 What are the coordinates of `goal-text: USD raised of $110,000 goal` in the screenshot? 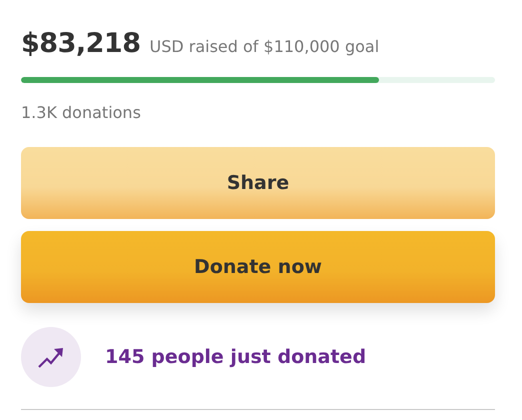 It's located at (264, 46).